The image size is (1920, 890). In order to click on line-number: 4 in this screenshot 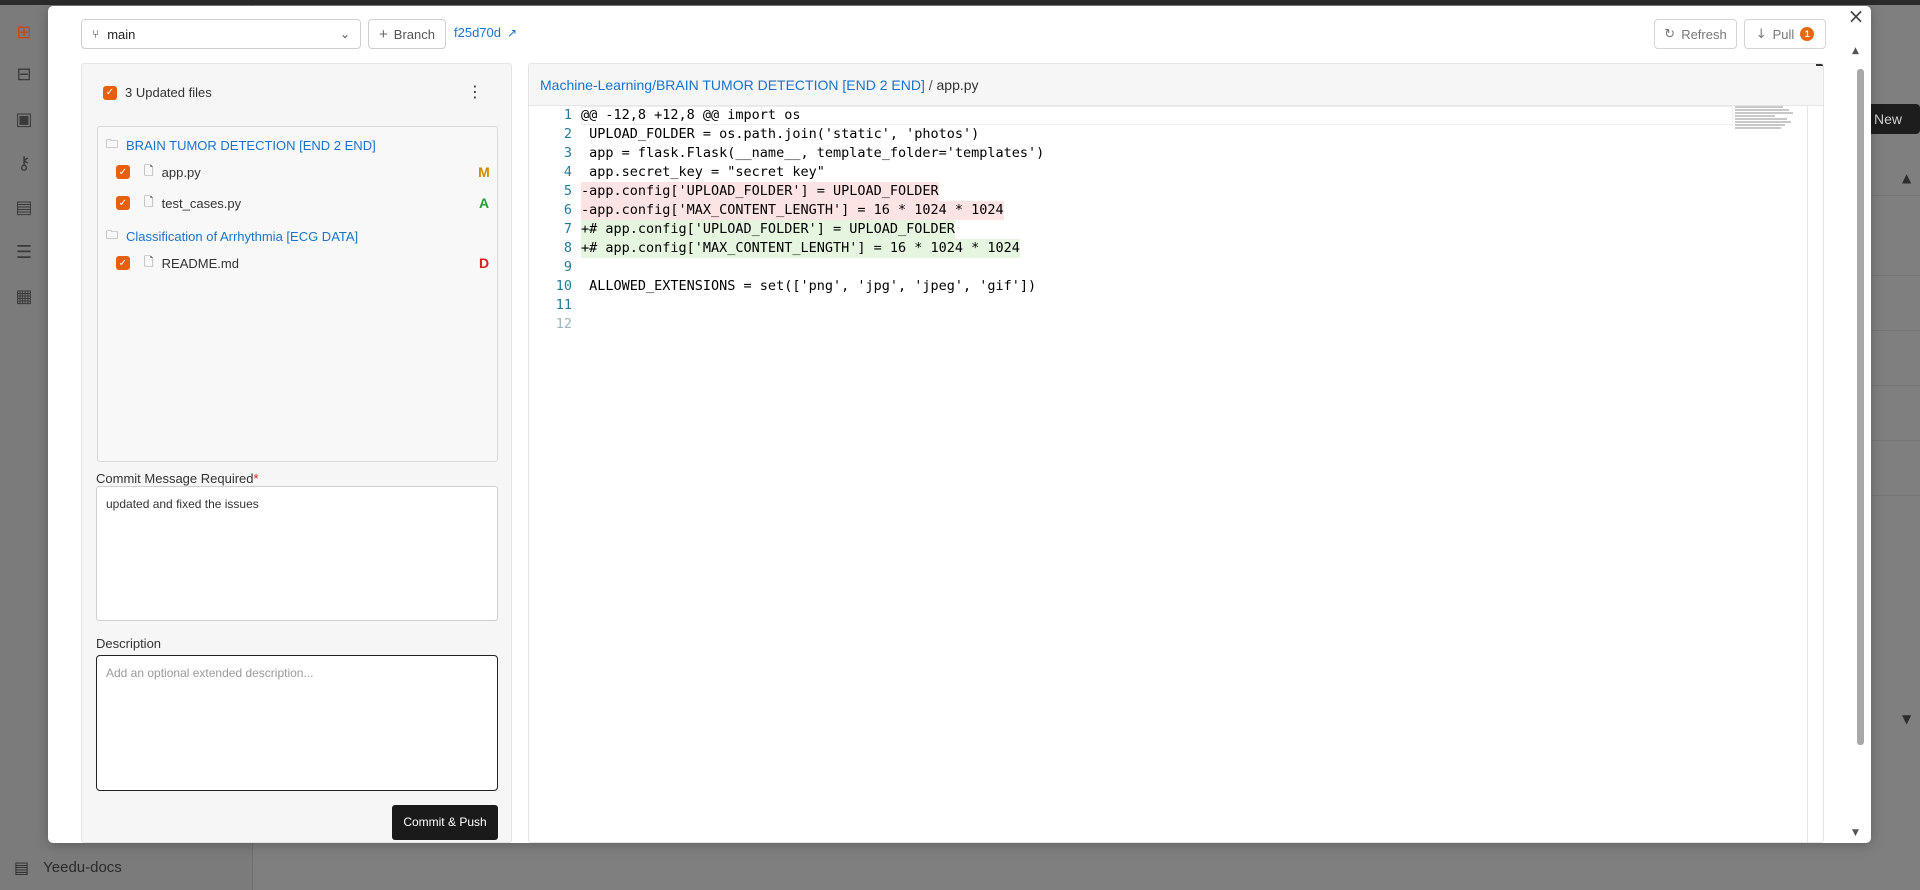, I will do `click(567, 172)`.